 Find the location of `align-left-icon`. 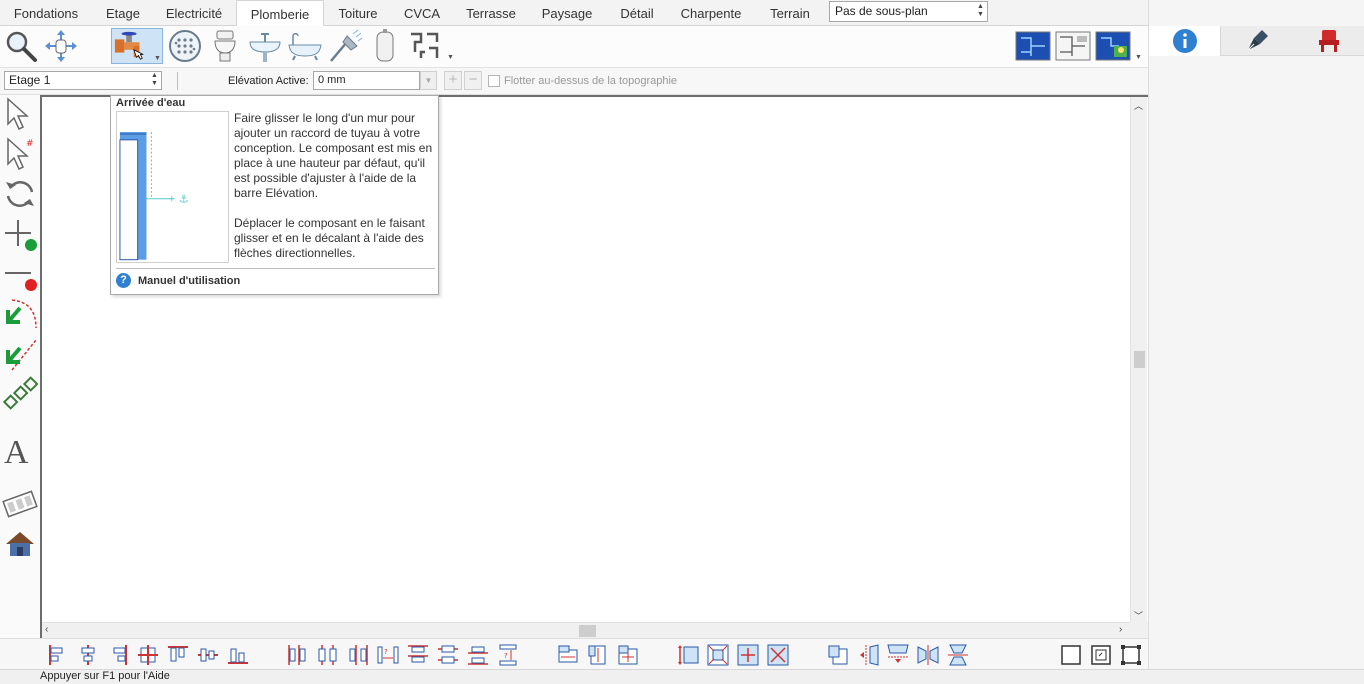

align-left-icon is located at coordinates (58, 655).